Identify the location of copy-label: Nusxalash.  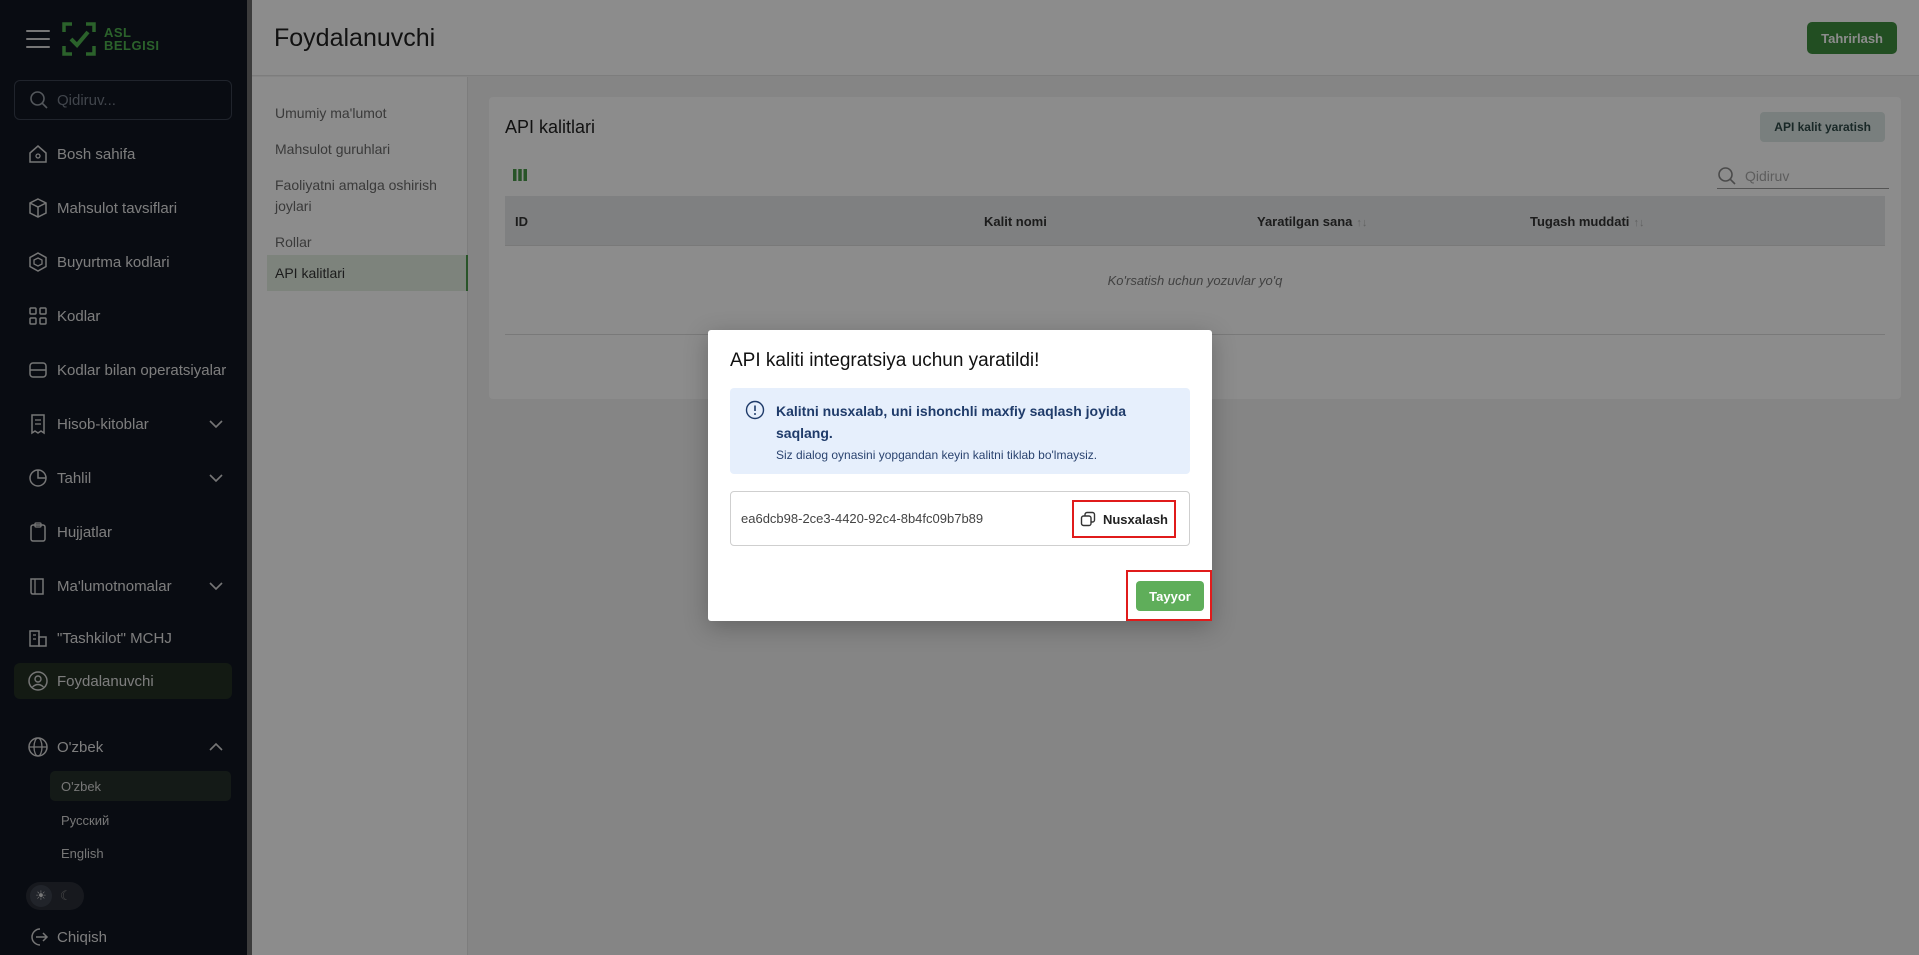
(1135, 519).